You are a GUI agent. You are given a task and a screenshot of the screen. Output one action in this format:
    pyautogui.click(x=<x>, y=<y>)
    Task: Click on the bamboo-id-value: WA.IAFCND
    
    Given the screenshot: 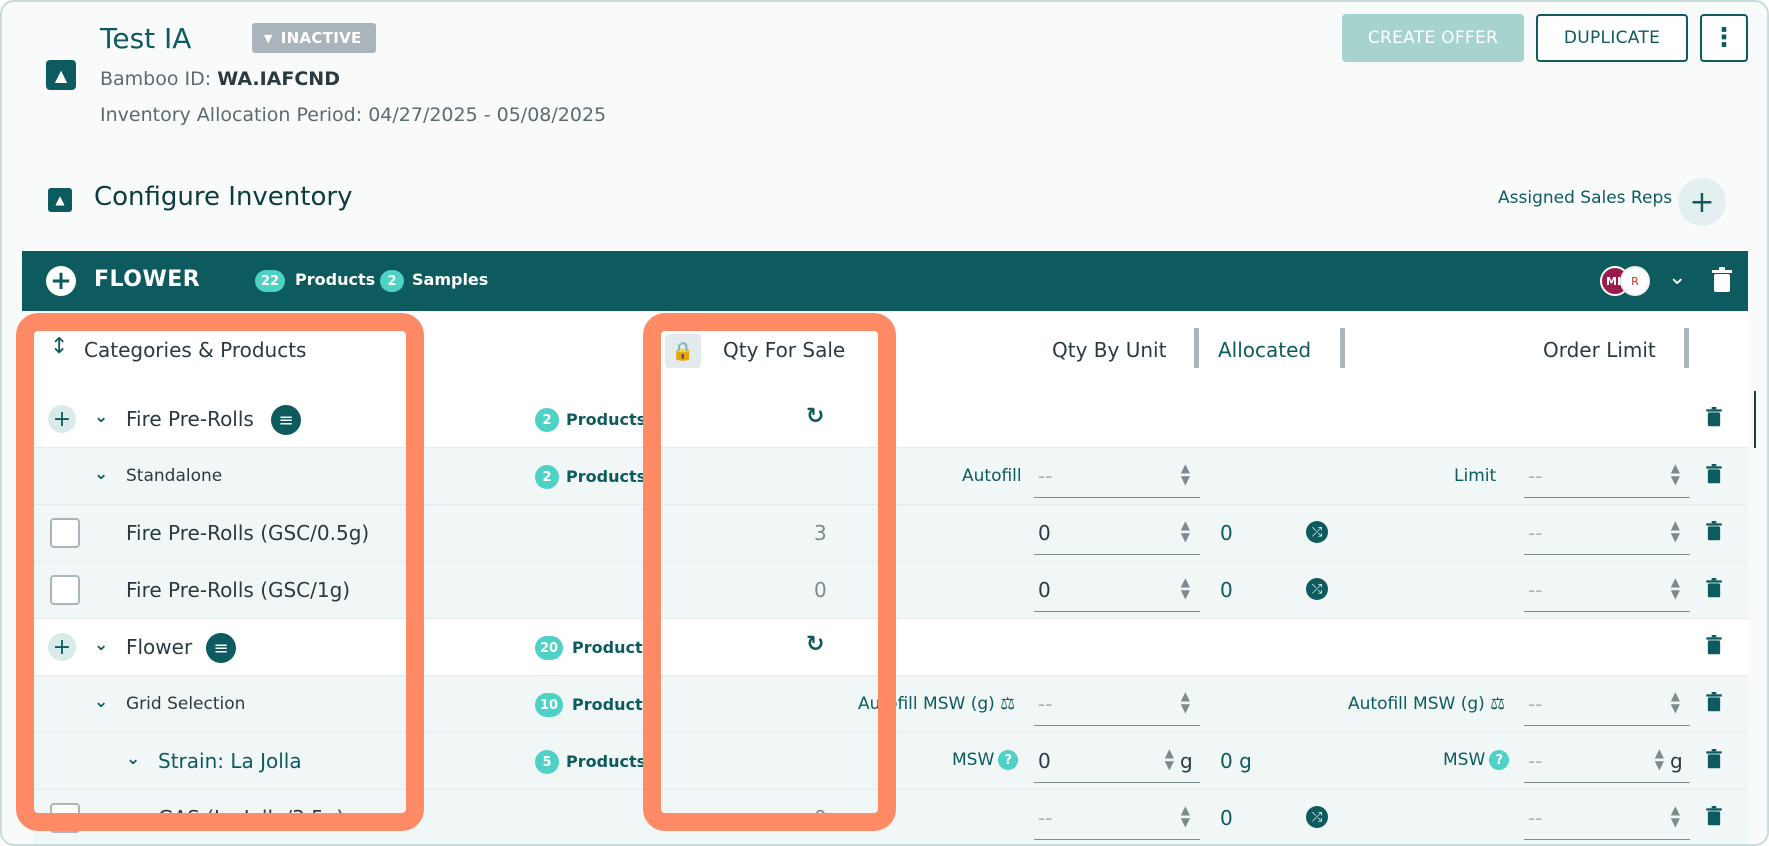 What is the action you would take?
    pyautogui.click(x=278, y=79)
    